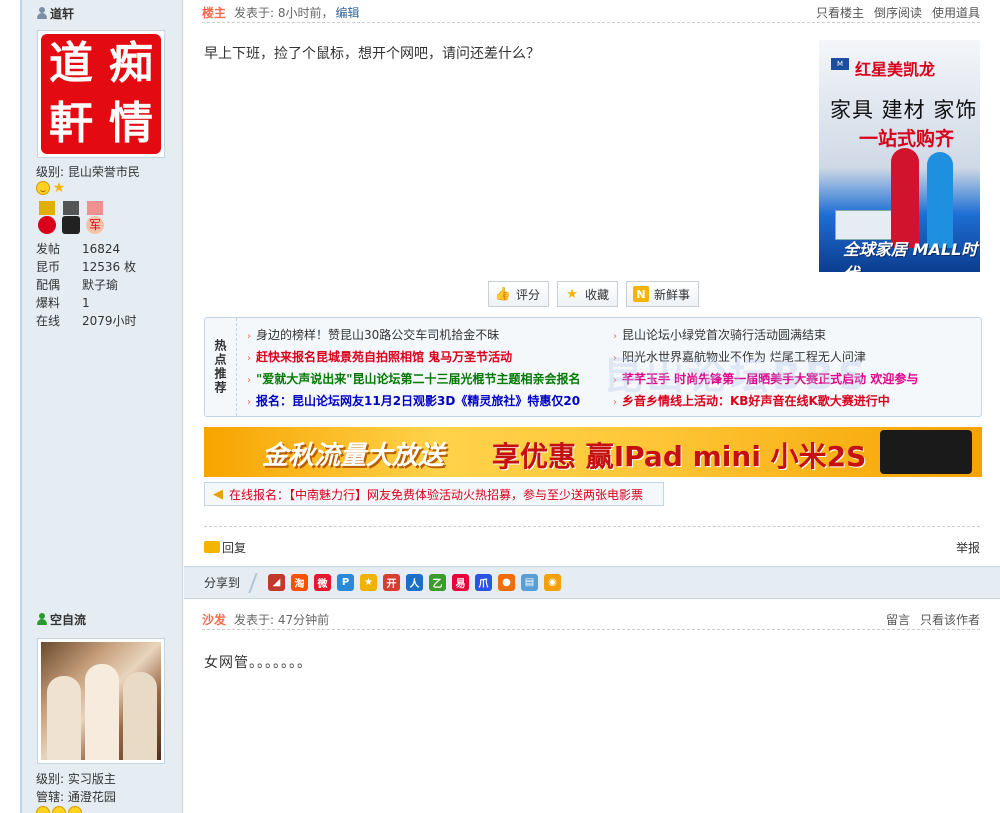 Image resolution: width=1000 pixels, height=813 pixels. I want to click on post-body-text: 女网管。。。。。。。, so click(258, 663).